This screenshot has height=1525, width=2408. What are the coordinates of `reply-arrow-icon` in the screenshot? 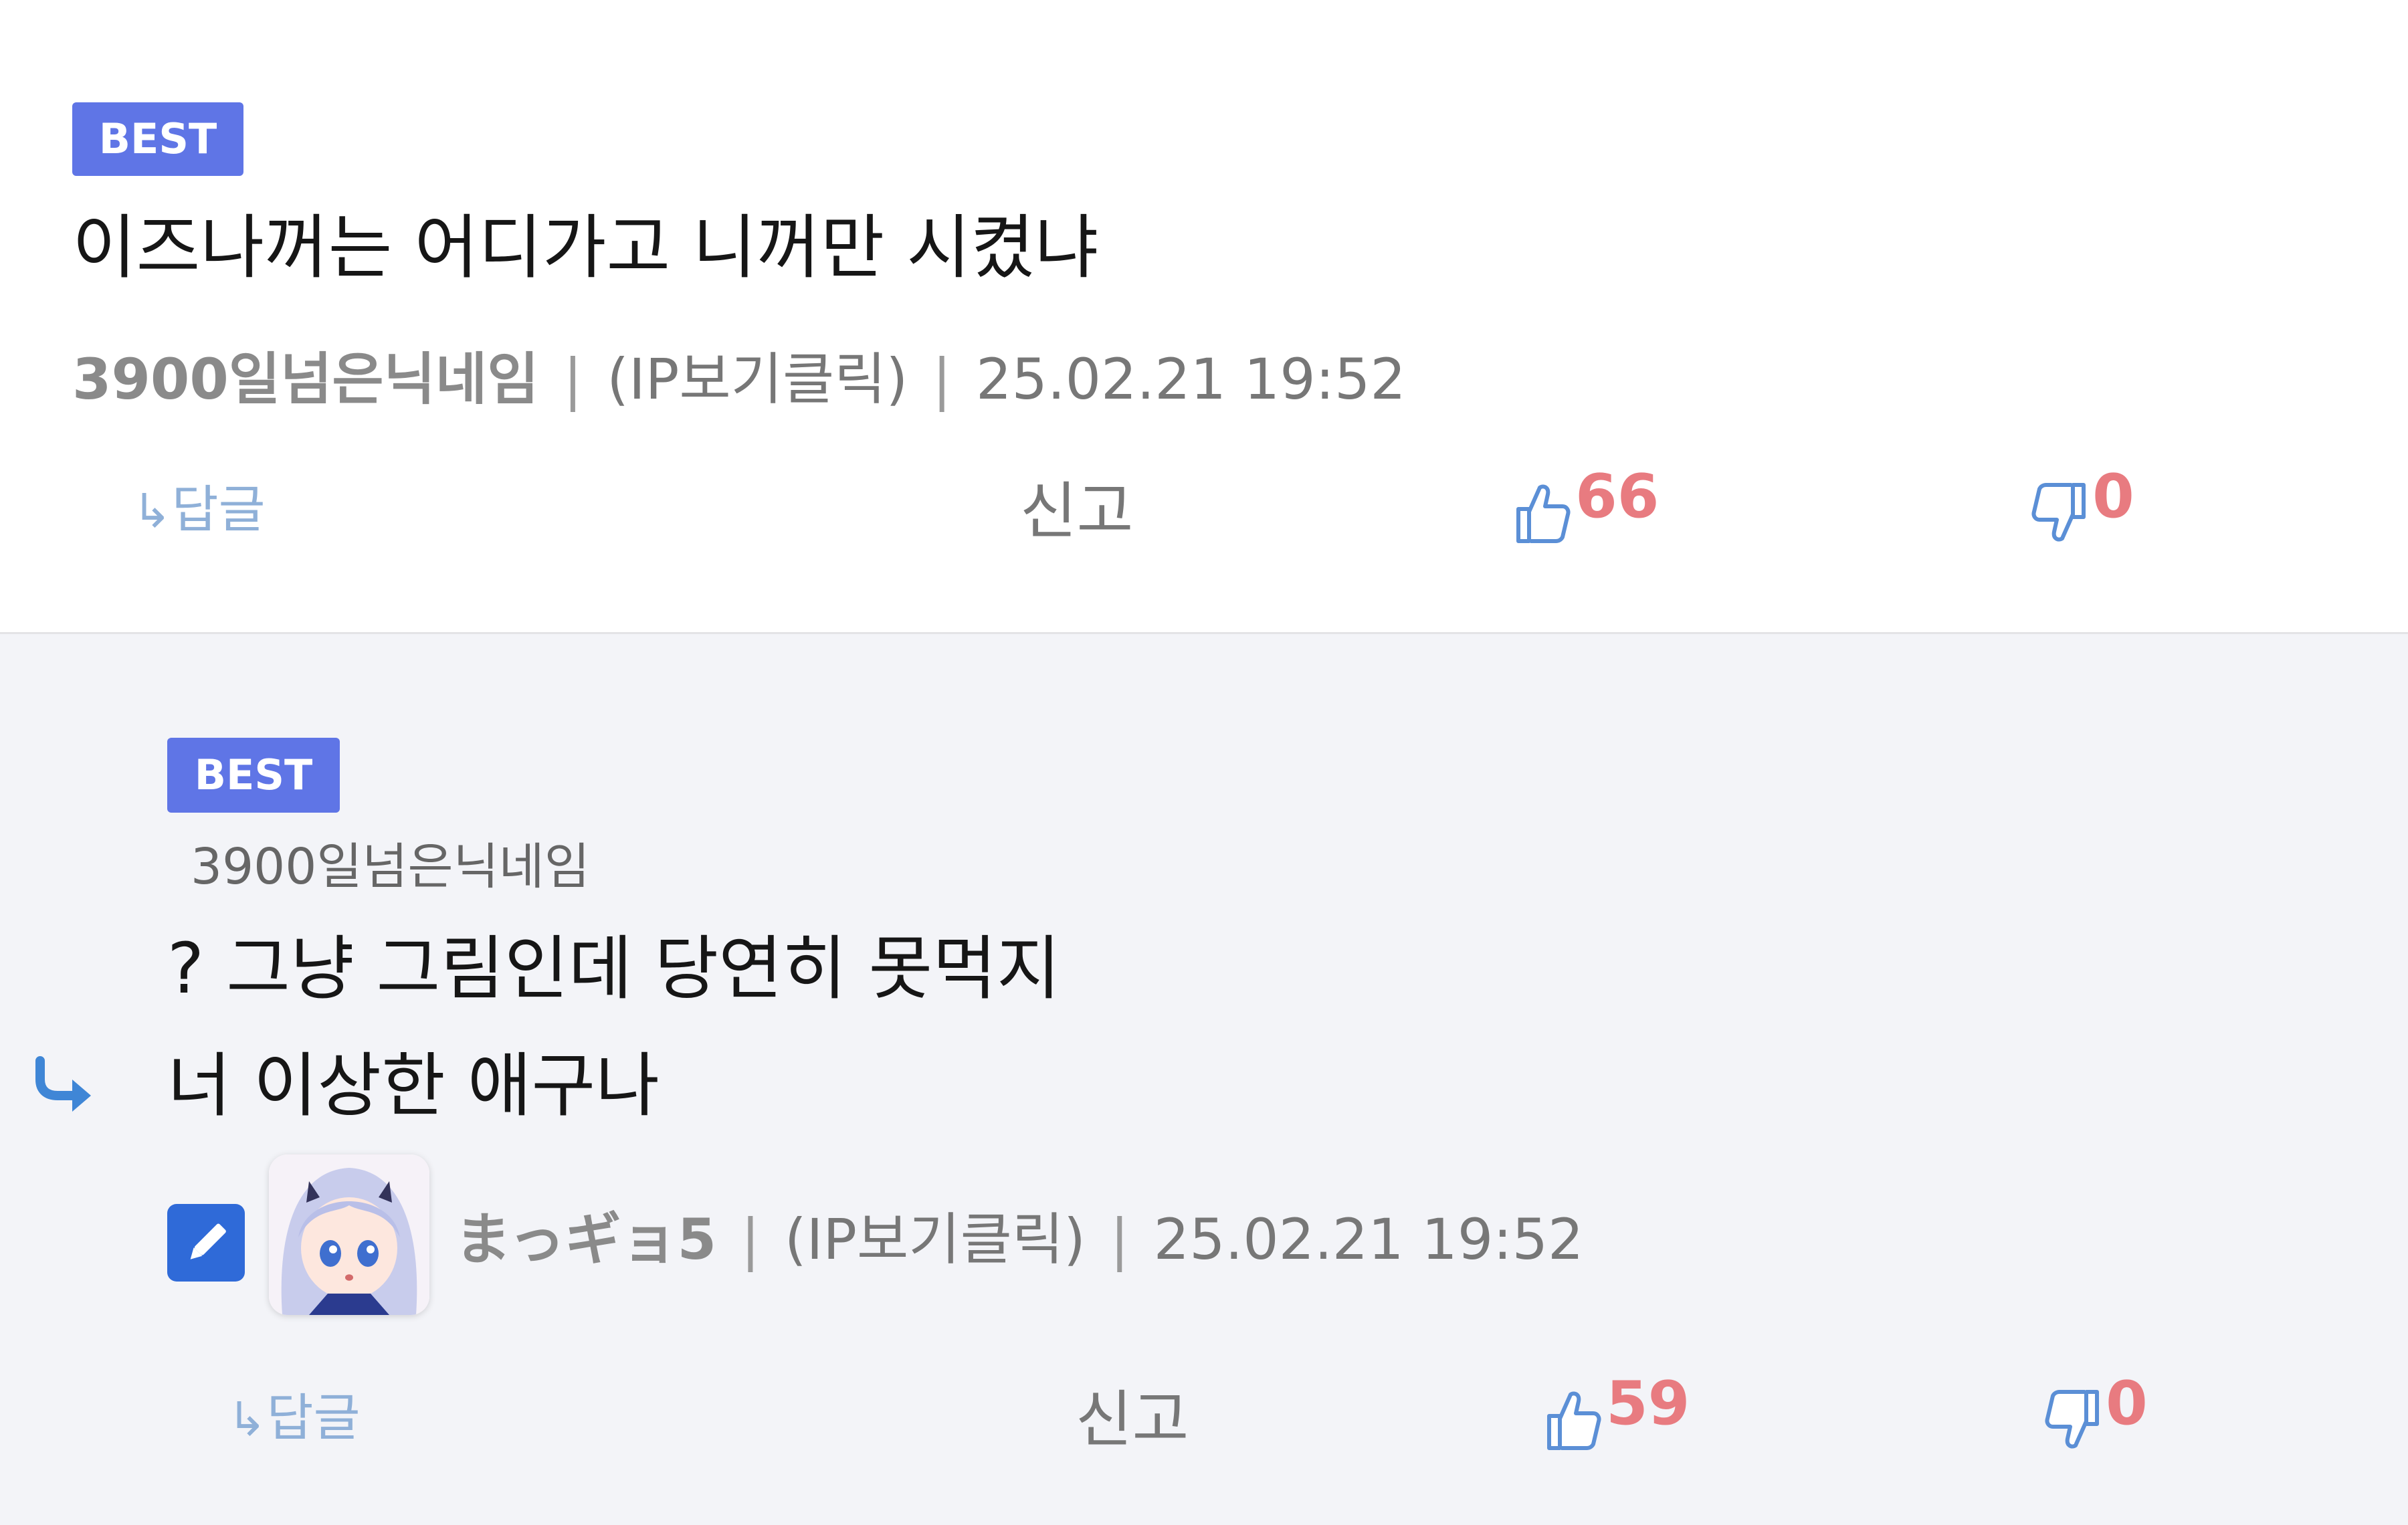 It's located at (65, 1086).